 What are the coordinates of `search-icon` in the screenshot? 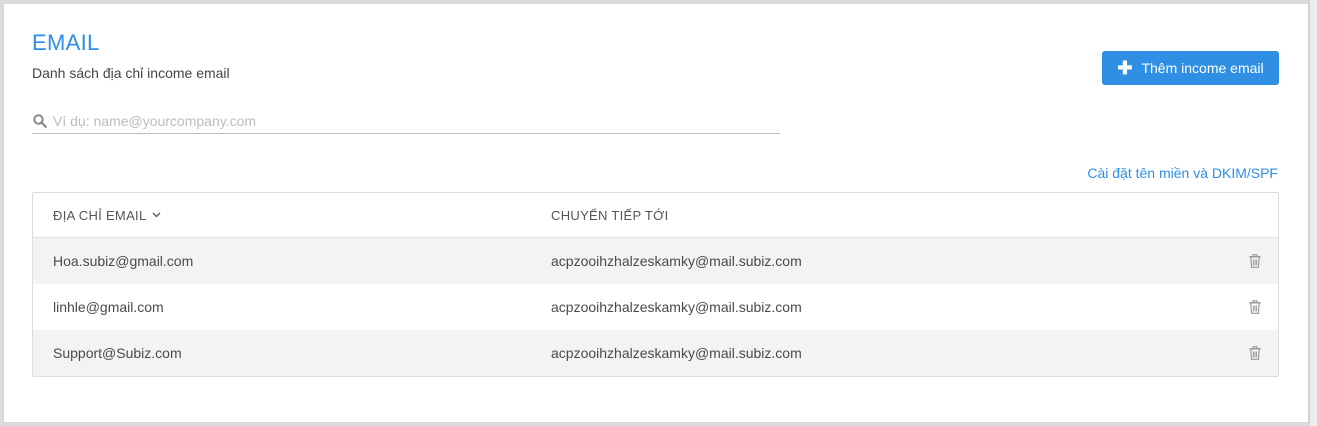 It's located at (40, 121).